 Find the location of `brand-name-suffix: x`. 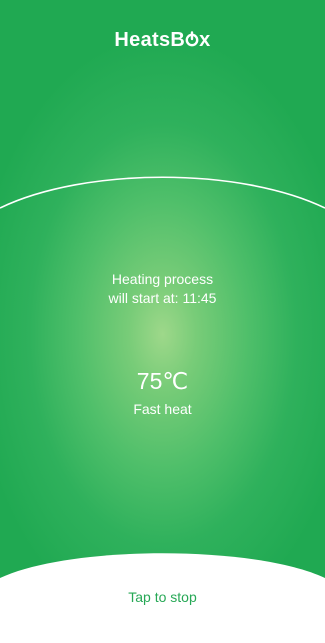

brand-name-suffix: x is located at coordinates (205, 40).